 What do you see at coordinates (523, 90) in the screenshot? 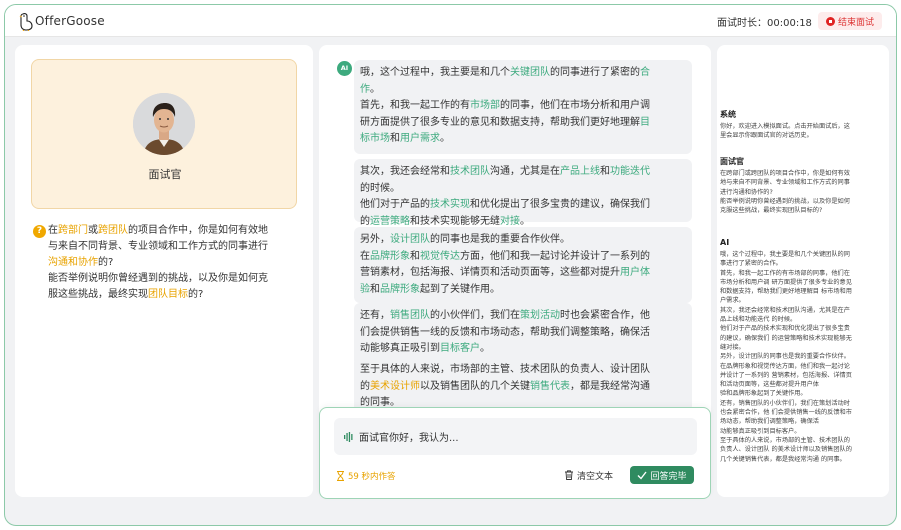
I see `message-line: 作。` at bounding box center [523, 90].